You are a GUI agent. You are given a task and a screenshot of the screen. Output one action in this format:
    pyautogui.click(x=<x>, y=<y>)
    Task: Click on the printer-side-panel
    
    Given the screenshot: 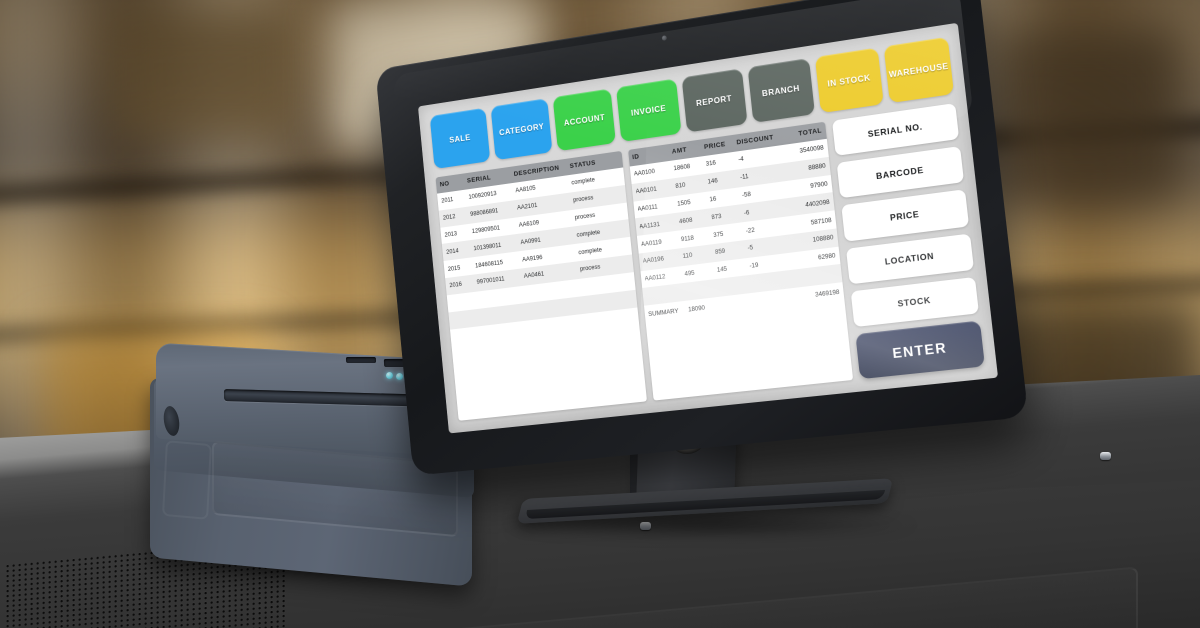 What is the action you would take?
    pyautogui.click(x=187, y=480)
    